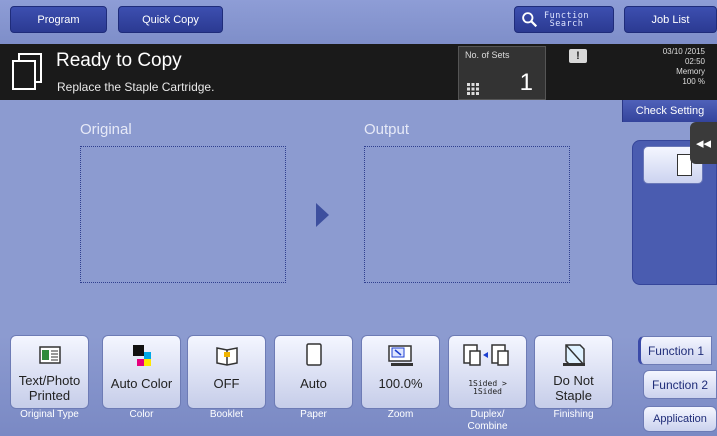  Describe the element at coordinates (578, 56) in the screenshot. I see `alert-icon: !` at that location.